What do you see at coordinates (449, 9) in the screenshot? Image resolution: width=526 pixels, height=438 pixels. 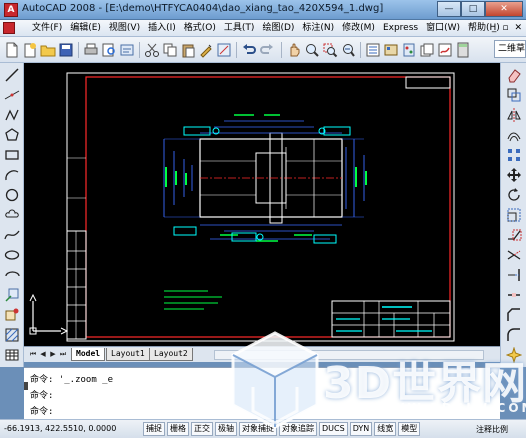 I see `minimize-button: —` at bounding box center [449, 9].